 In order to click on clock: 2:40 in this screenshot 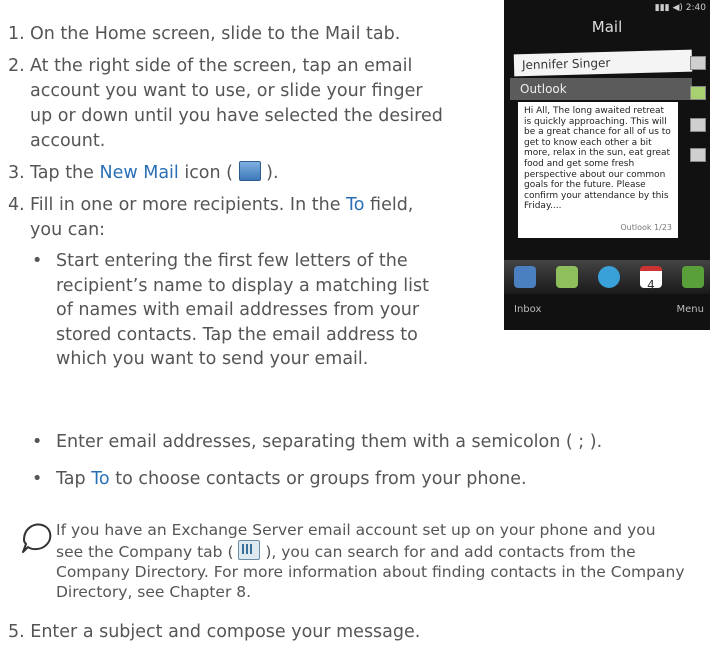, I will do `click(695, 8)`.